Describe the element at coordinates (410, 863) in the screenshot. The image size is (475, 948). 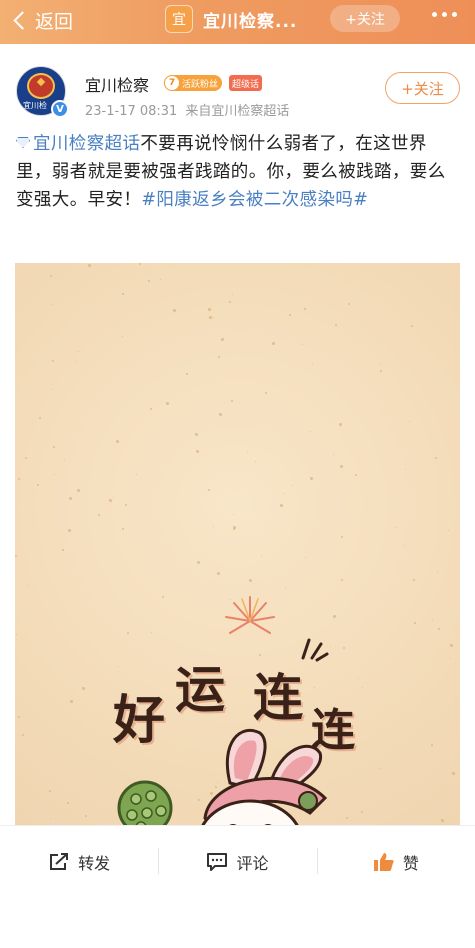
I see `like-label: 赞` at that location.